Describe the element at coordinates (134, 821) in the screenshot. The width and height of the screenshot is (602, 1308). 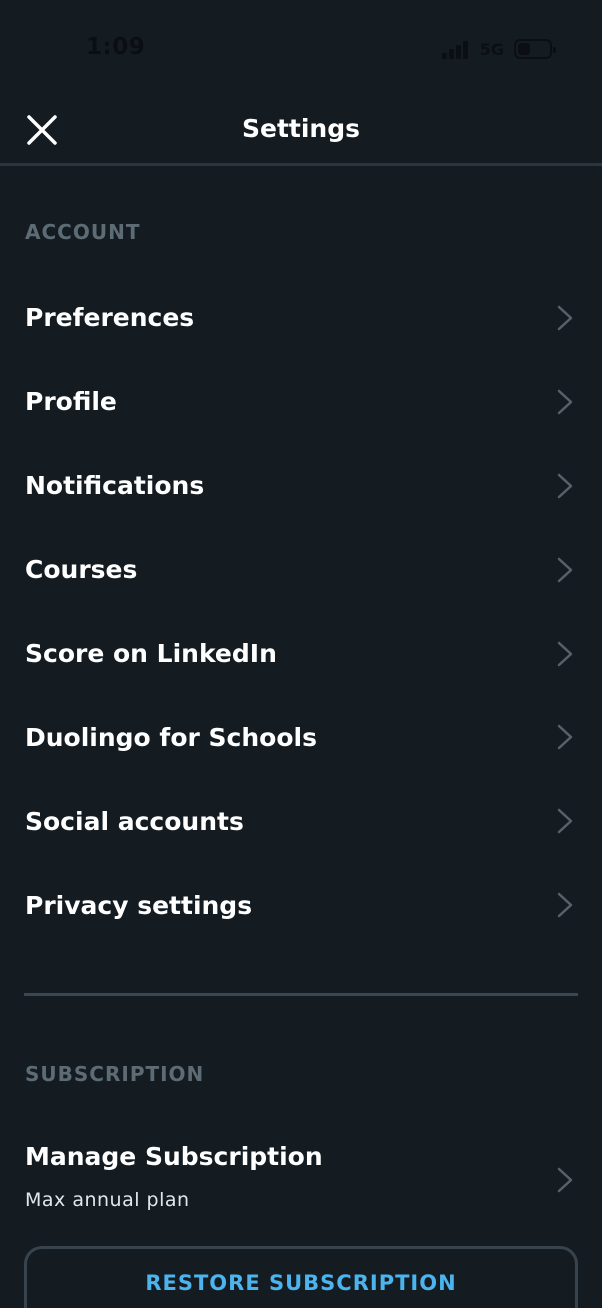
I see `settings-item-label: Social accounts` at that location.